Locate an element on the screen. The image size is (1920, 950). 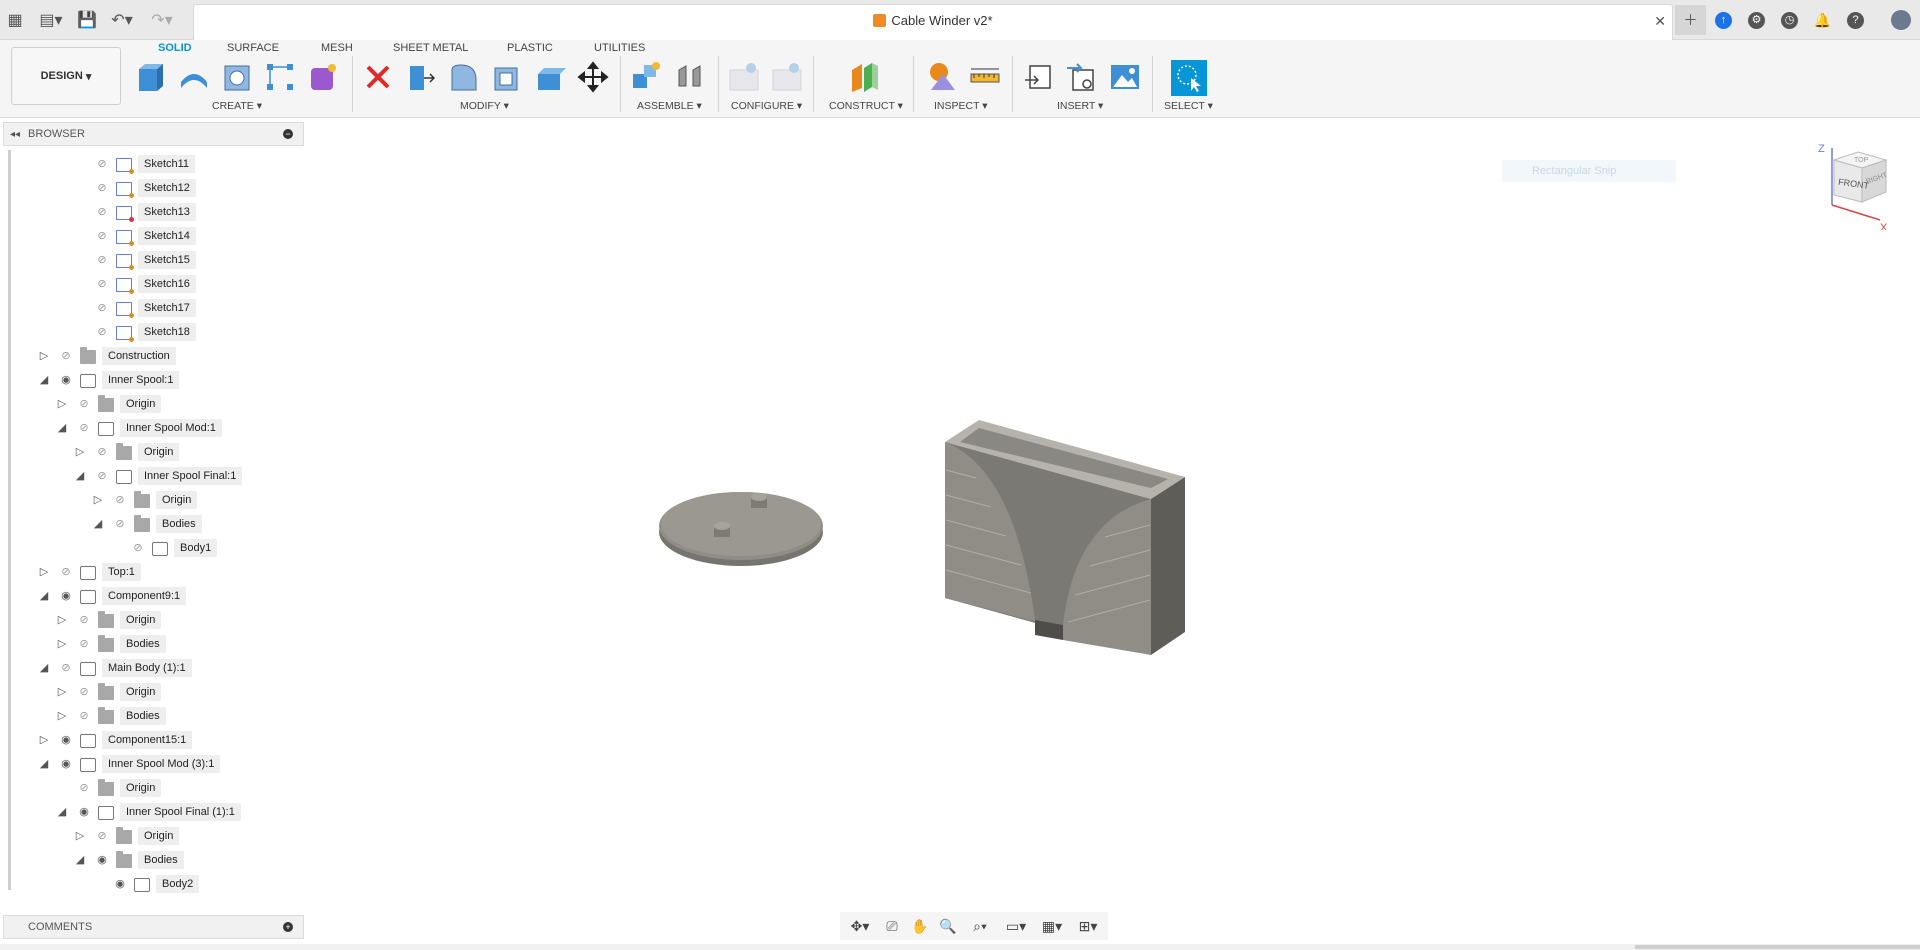
browser-node-component9-1: ◢ ◉ Component9:1 is located at coordinates (150, 596).